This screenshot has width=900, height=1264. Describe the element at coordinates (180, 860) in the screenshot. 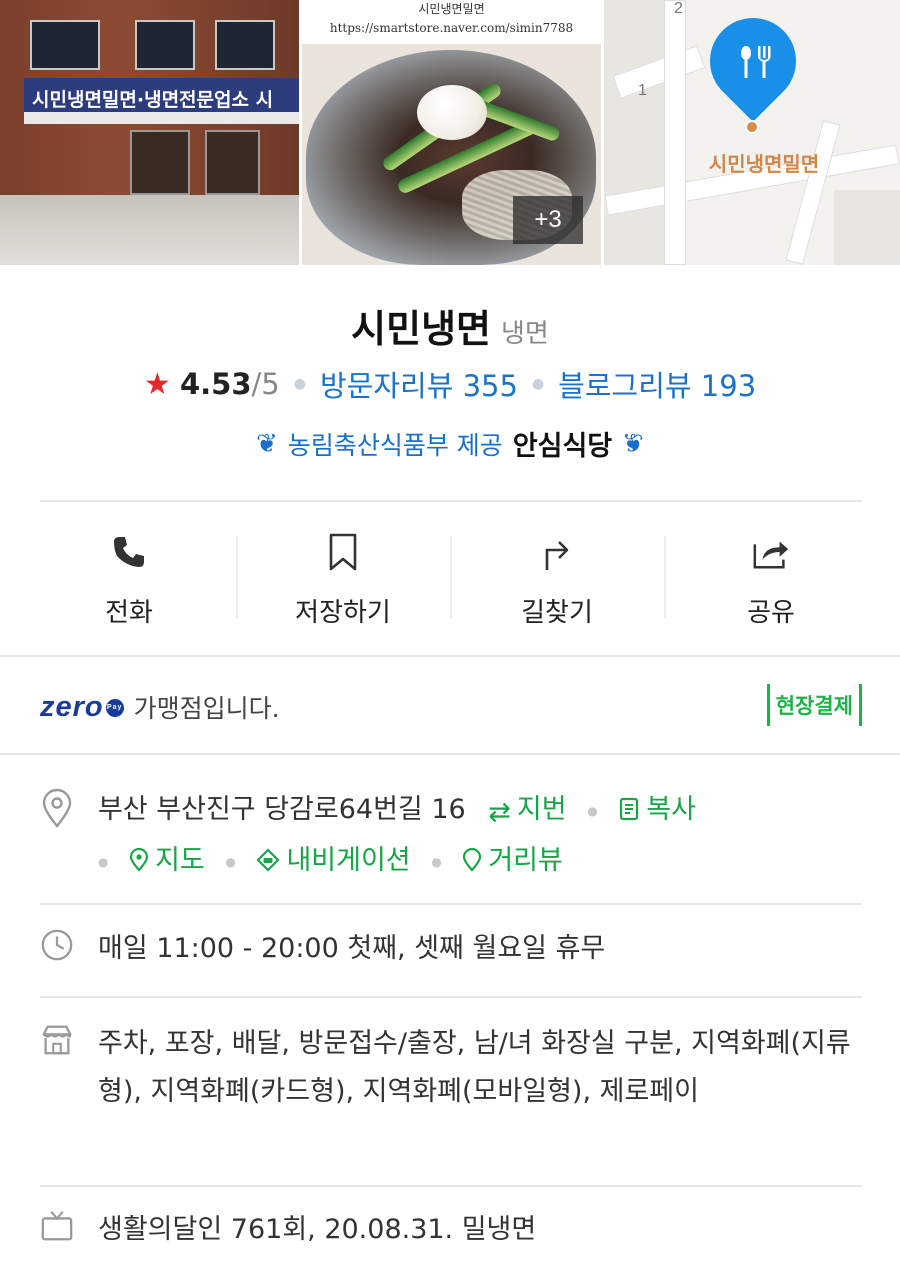

I see `map-label: 지도` at that location.